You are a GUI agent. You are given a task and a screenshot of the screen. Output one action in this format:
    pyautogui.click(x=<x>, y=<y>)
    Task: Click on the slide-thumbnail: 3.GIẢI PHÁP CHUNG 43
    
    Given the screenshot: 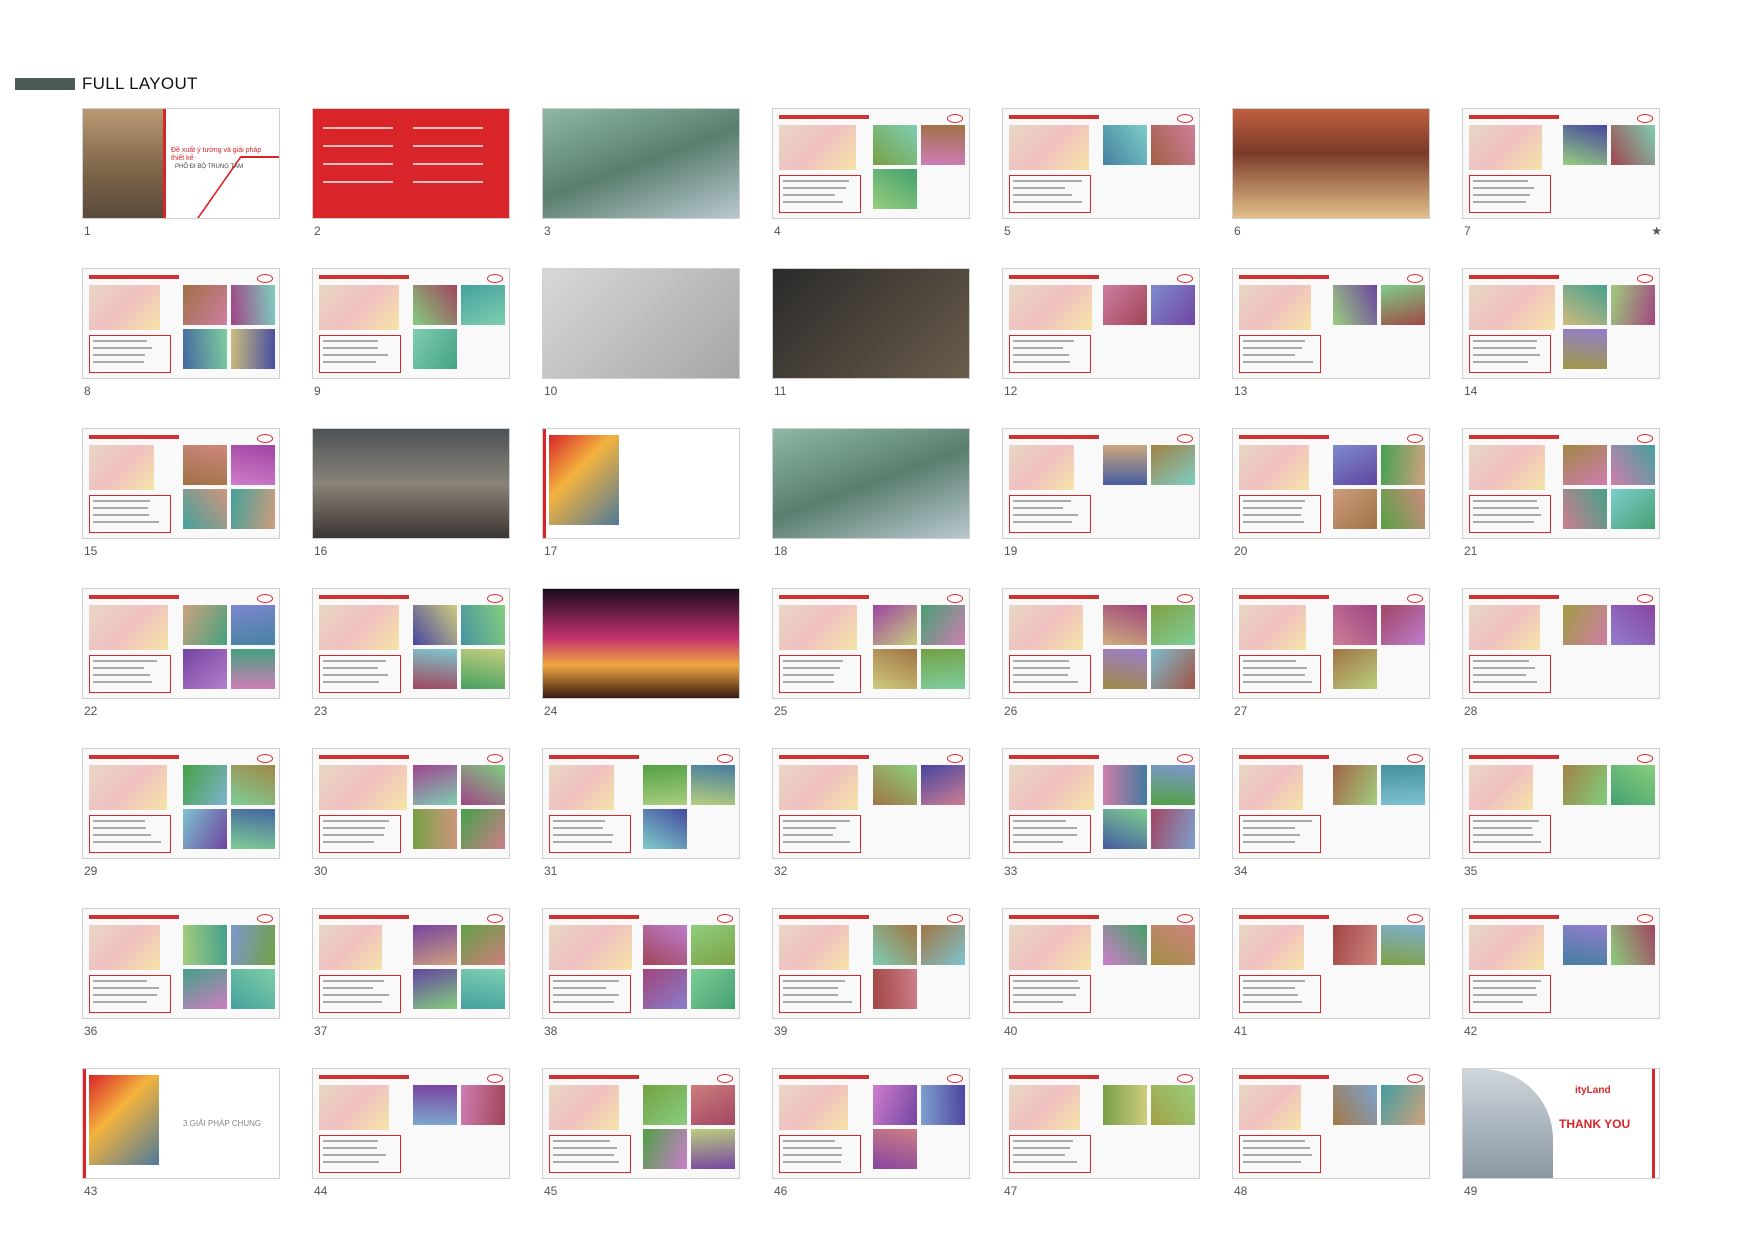 What is the action you would take?
    pyautogui.click(x=182, y=1148)
    